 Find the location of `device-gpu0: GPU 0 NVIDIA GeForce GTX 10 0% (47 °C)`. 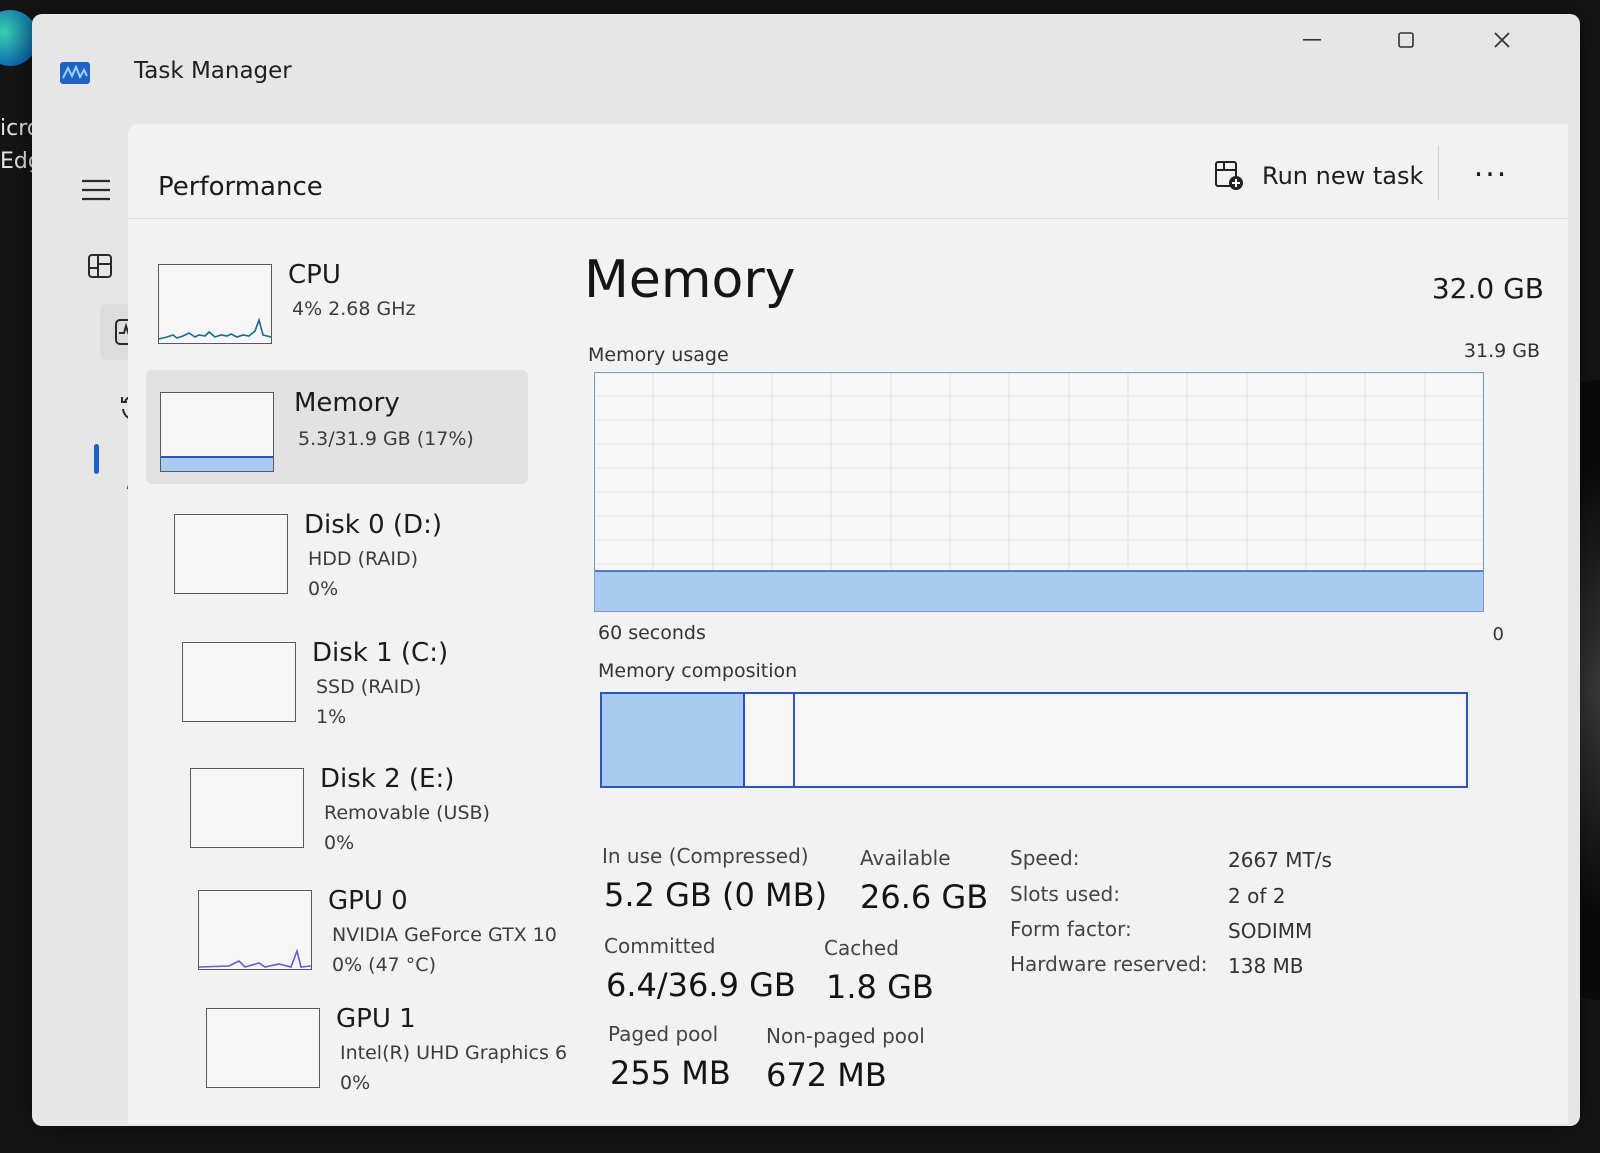

device-gpu0: GPU 0 NVIDIA GeForce GTX 10 0% (47 °C) is located at coordinates (382, 933).